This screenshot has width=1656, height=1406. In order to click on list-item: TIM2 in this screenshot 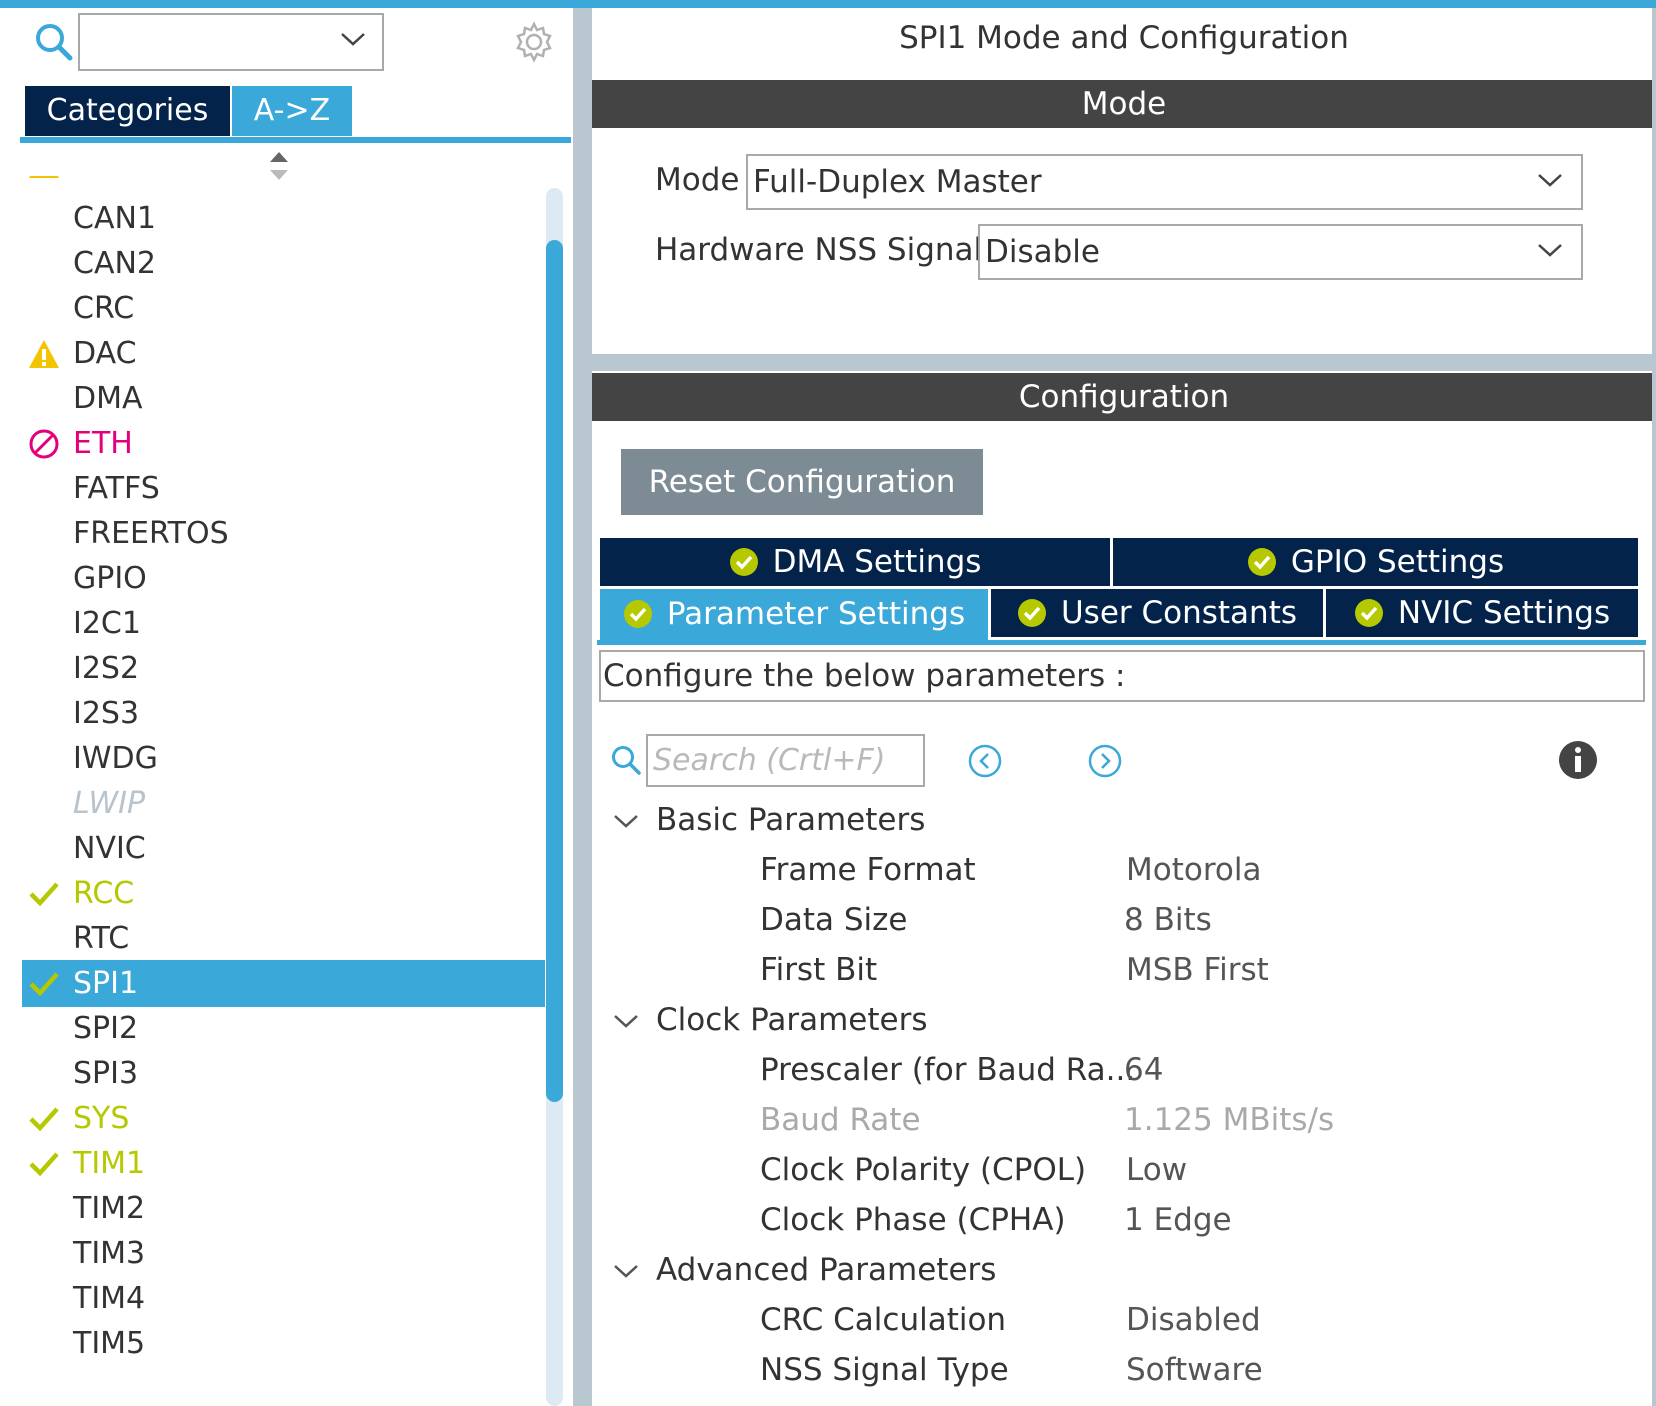, I will do `click(284, 1208)`.